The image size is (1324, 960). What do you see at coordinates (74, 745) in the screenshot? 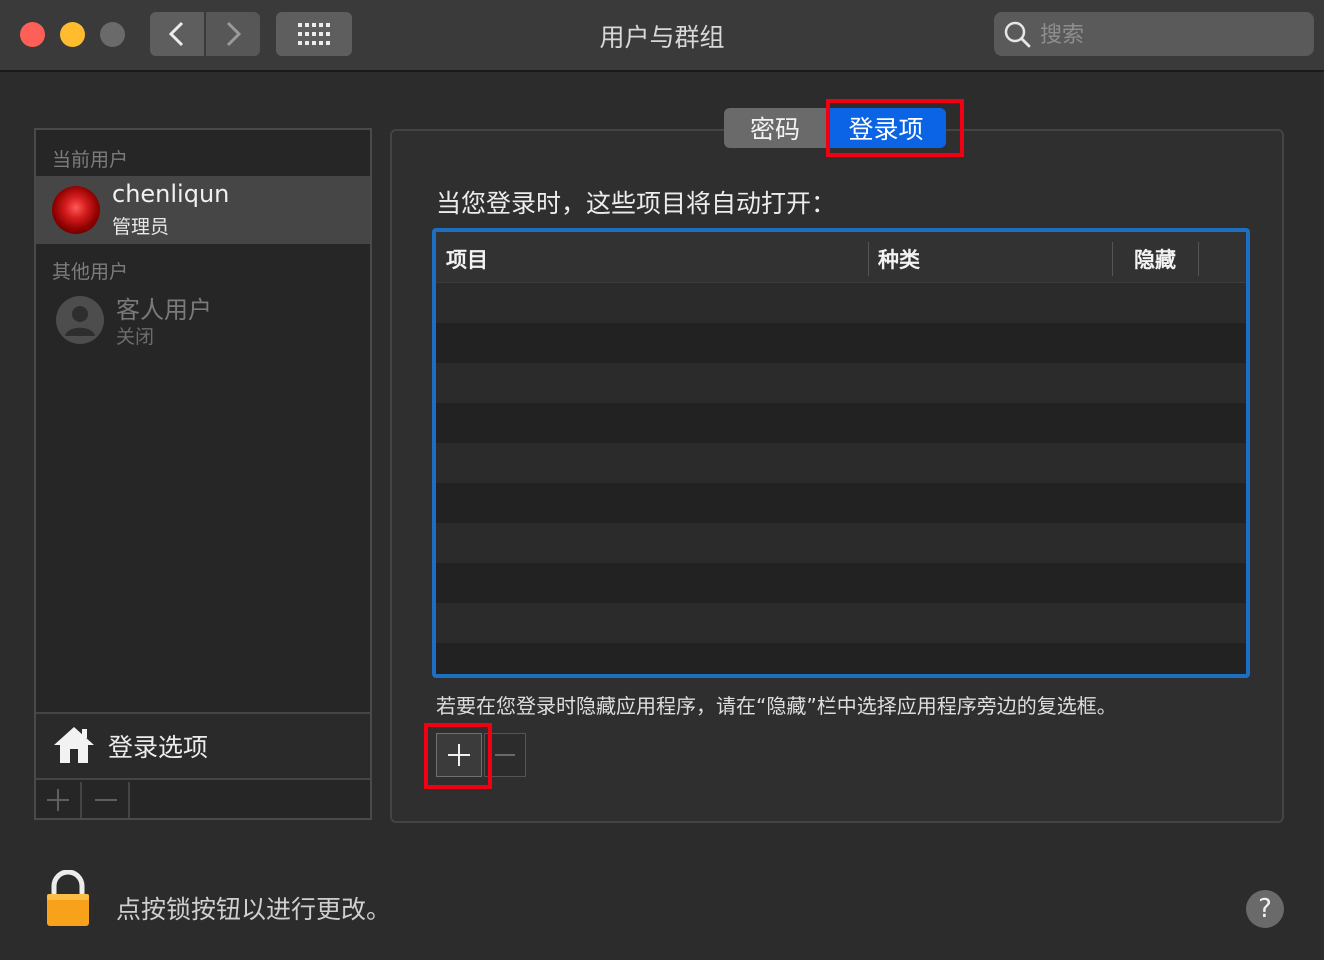
I see `home-icon` at bounding box center [74, 745].